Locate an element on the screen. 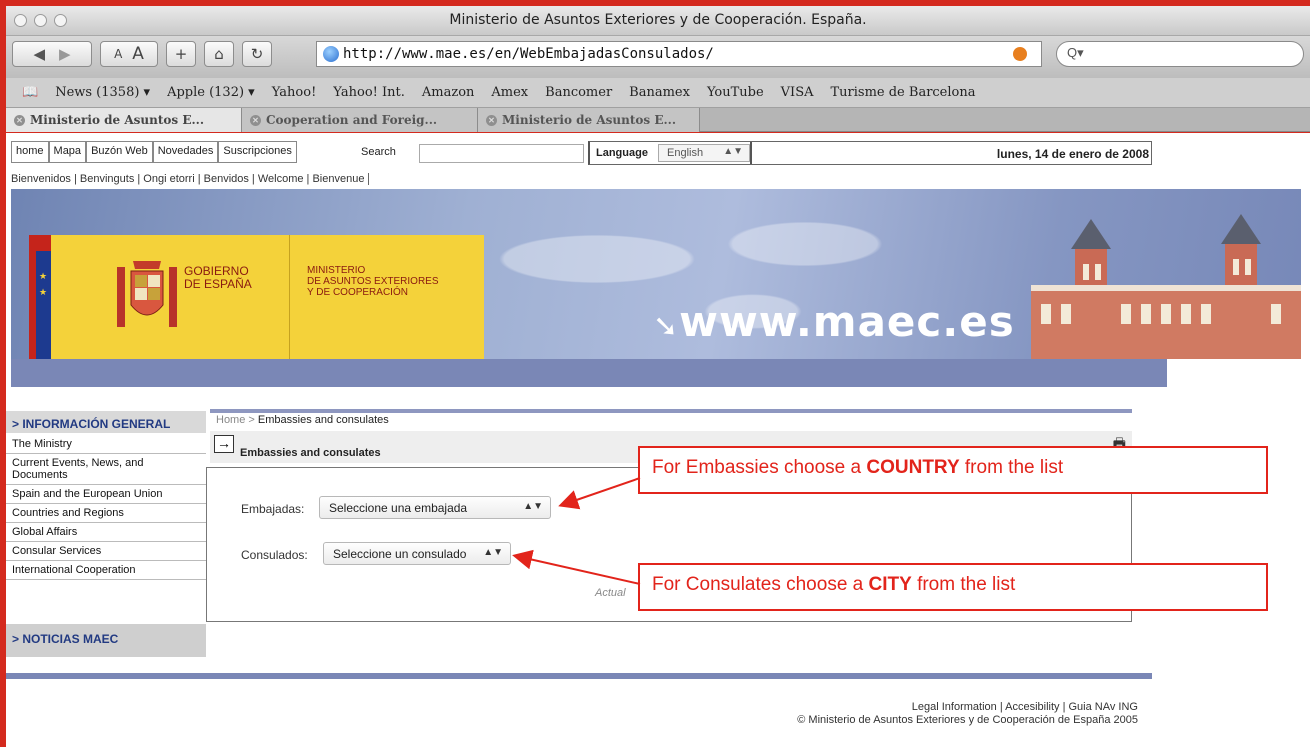 The width and height of the screenshot is (1310, 747). header-divider-bar is located at coordinates (589, 373).